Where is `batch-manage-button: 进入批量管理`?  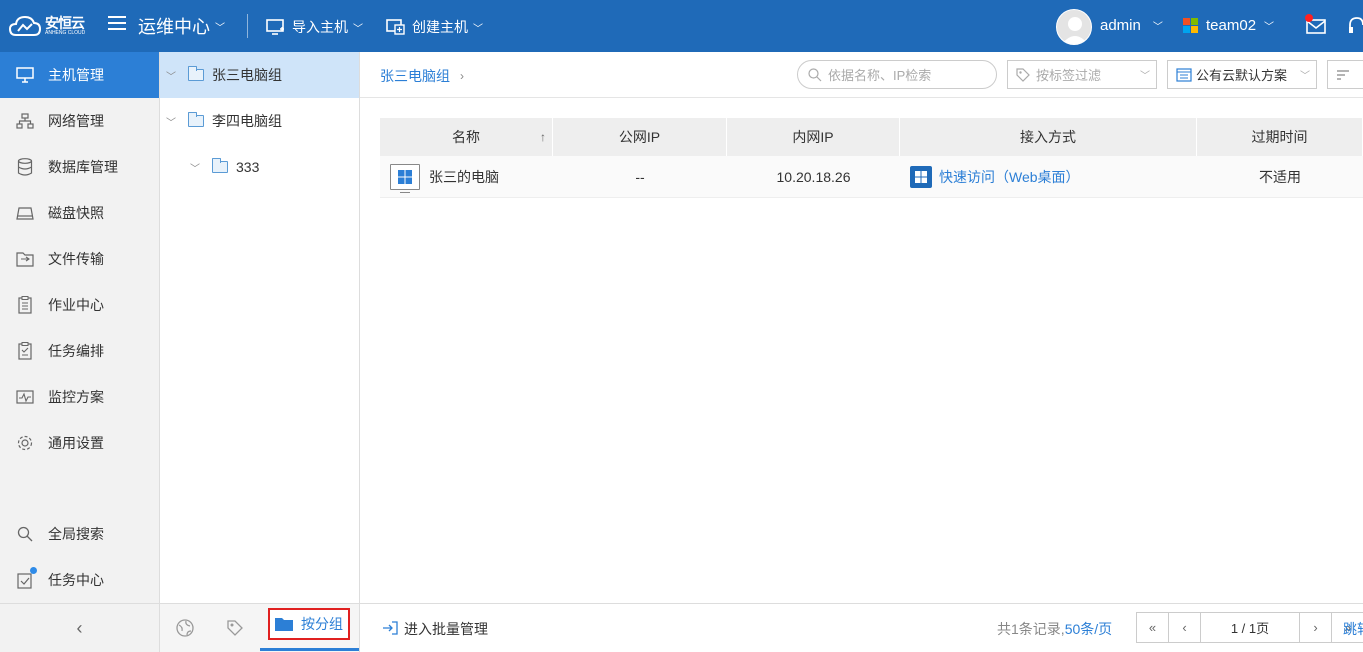
batch-manage-button: 进入批量管理 is located at coordinates (435, 629).